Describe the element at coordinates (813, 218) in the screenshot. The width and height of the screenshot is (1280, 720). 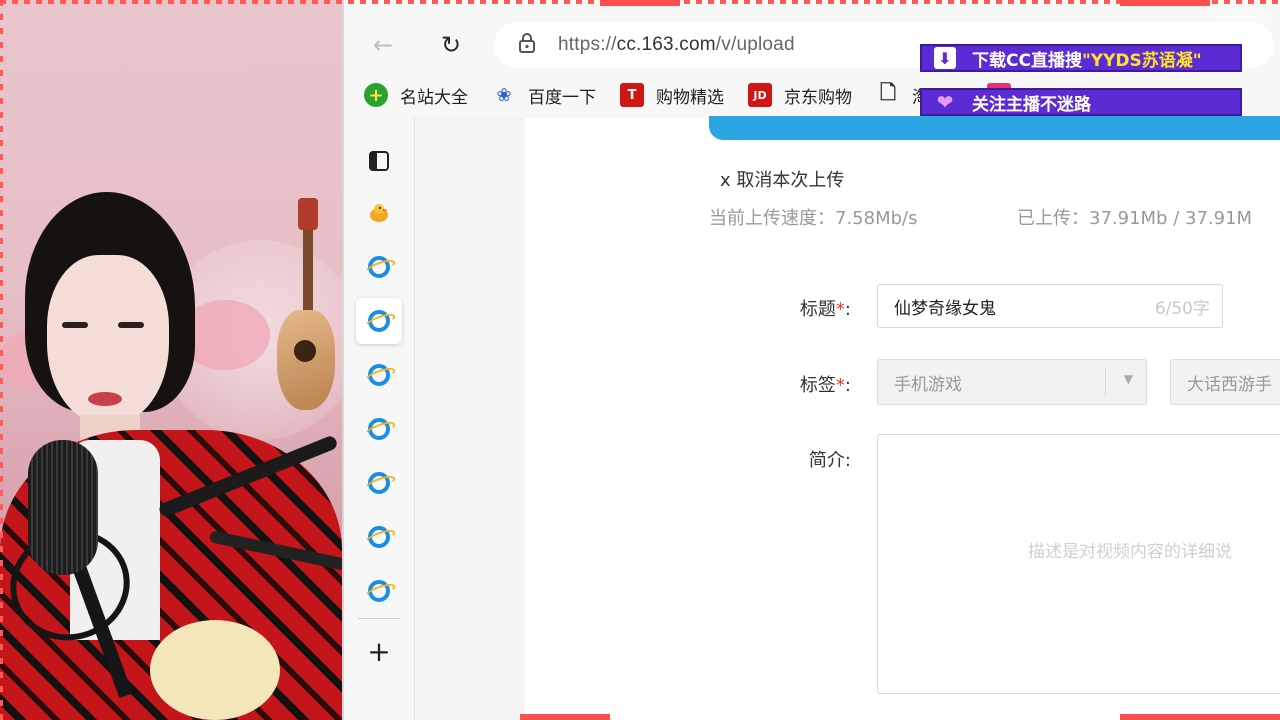
I see `upload-speed: 当前上传速度：7.58Mb/s` at that location.